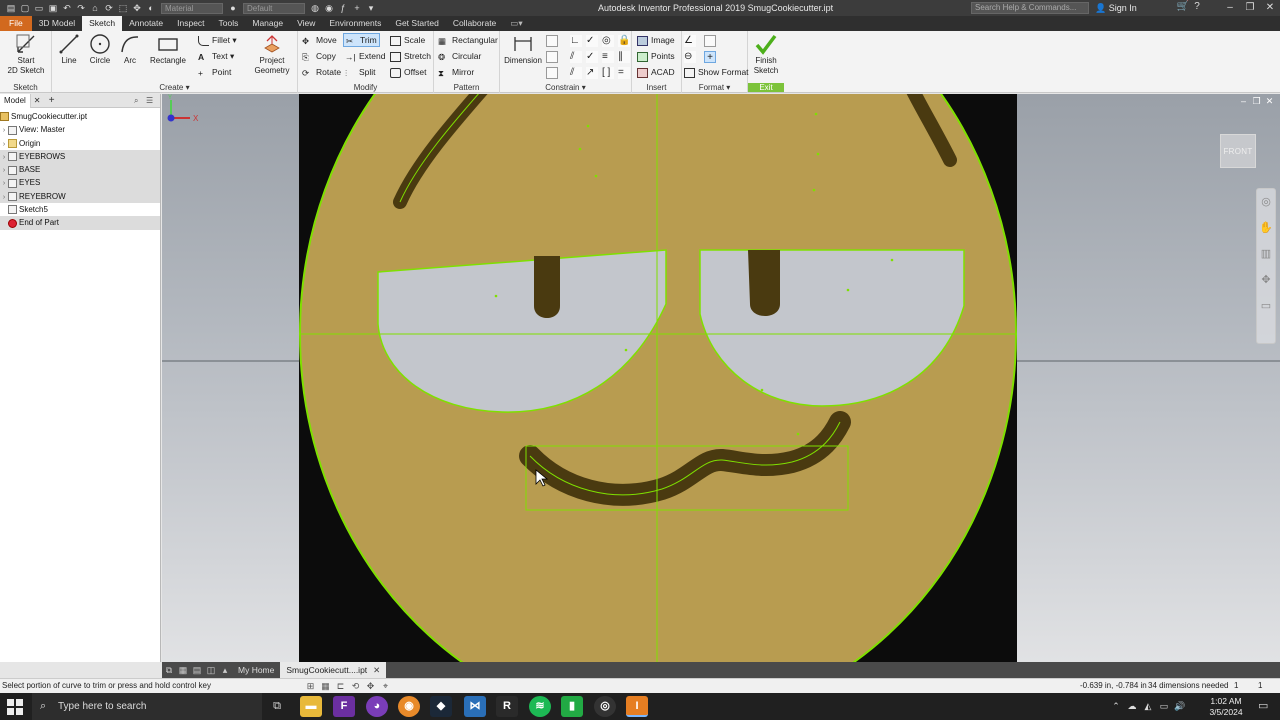 The width and height of the screenshot is (1280, 720). I want to click on tab-environments: Environments, so click(355, 23).